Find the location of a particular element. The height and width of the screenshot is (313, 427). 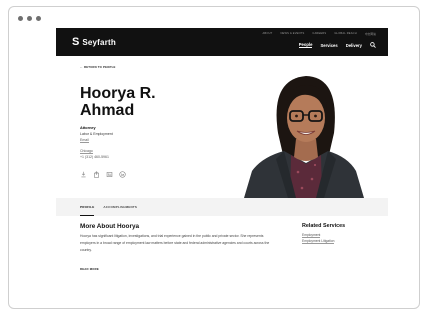

read-more-link: READ MORE is located at coordinates (89, 269).